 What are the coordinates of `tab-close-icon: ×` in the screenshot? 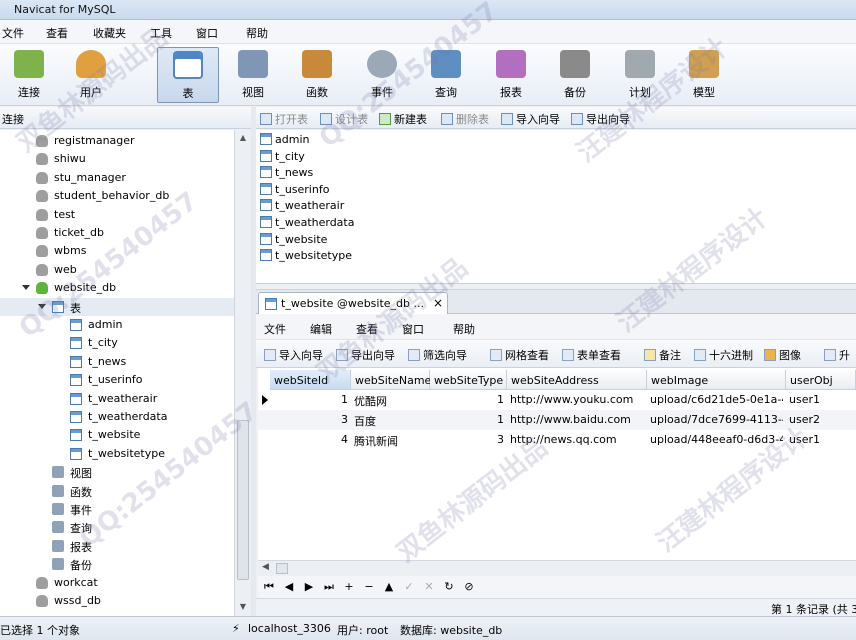 It's located at (438, 303).